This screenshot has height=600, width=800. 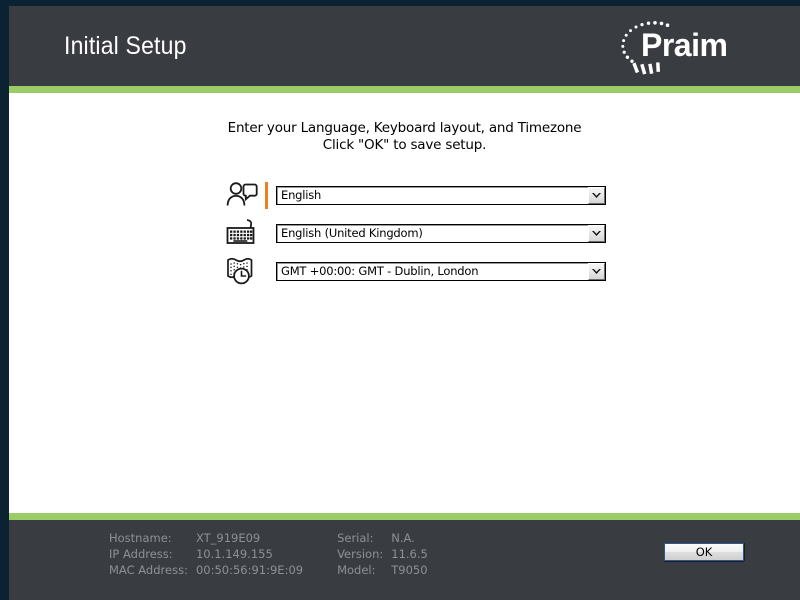 I want to click on device-info-labels: Hostname: IP Address: MAC Address:, so click(x=148, y=554).